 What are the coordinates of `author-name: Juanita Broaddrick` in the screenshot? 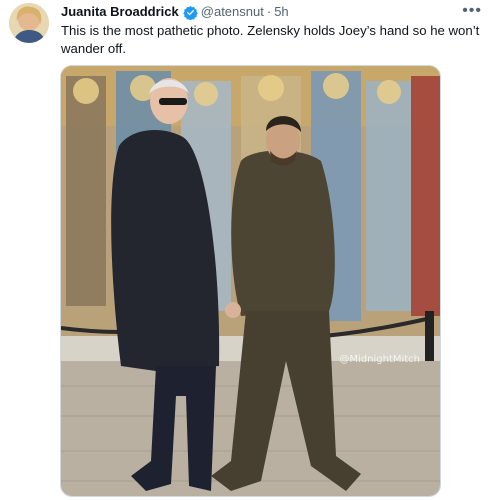 It's located at (120, 12).